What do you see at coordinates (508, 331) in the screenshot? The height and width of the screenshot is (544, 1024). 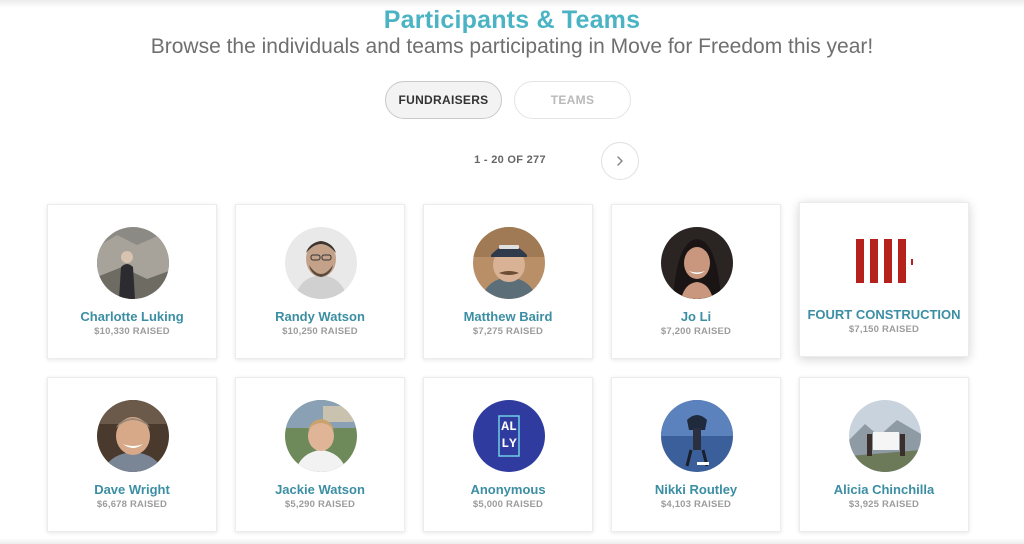 I see `fundraiser-amount: $7,275 RAISED` at bounding box center [508, 331].